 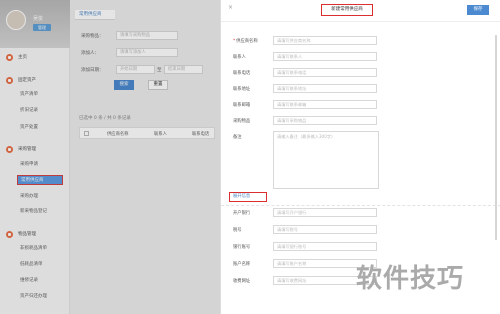 What do you see at coordinates (325, 72) in the screenshot?
I see `phone-input: 请填写联系电话` at bounding box center [325, 72].